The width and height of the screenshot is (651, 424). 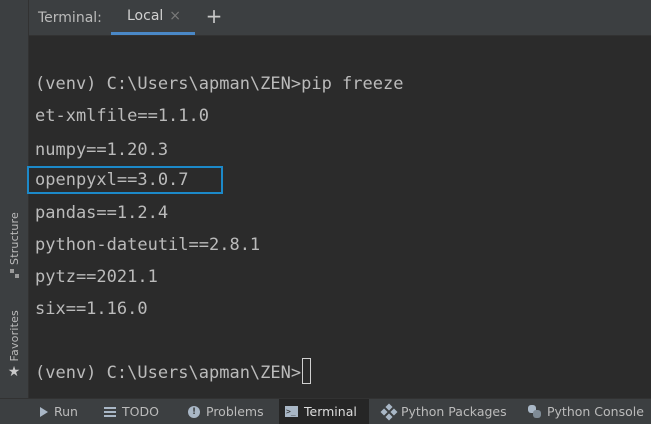 I want to click on terminal-line: python-dateutil==2.8.1, so click(x=148, y=245).